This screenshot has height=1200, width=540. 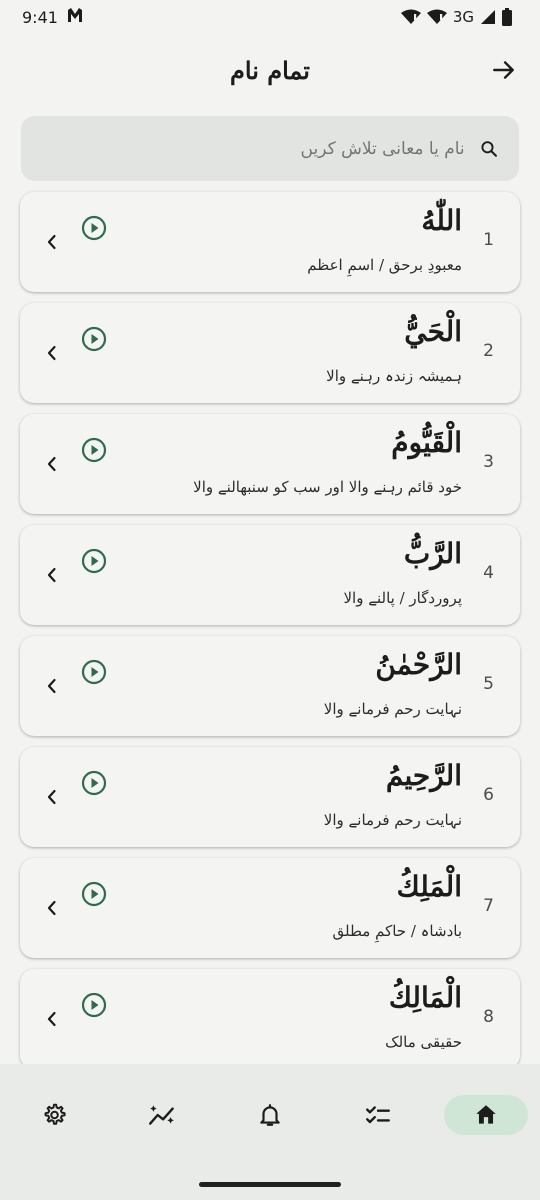 I want to click on nav-home, so click(x=486, y=1115).